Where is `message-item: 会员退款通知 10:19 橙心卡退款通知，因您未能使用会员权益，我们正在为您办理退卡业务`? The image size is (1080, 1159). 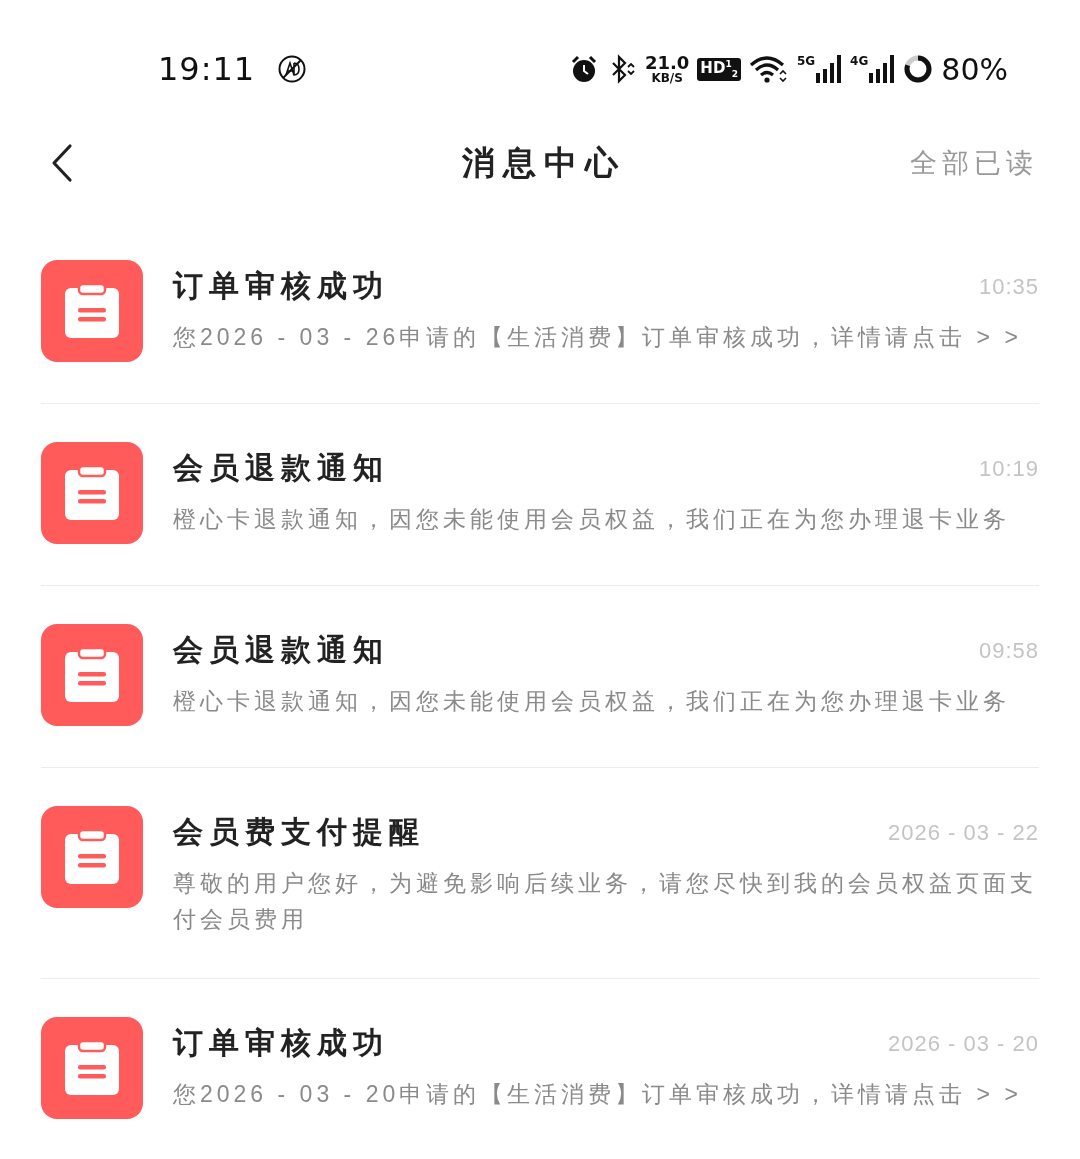 message-item: 会员退款通知 10:19 橙心卡退款通知，因您未能使用会员权益，我们正在为您办理退卡业务 is located at coordinates (540, 495).